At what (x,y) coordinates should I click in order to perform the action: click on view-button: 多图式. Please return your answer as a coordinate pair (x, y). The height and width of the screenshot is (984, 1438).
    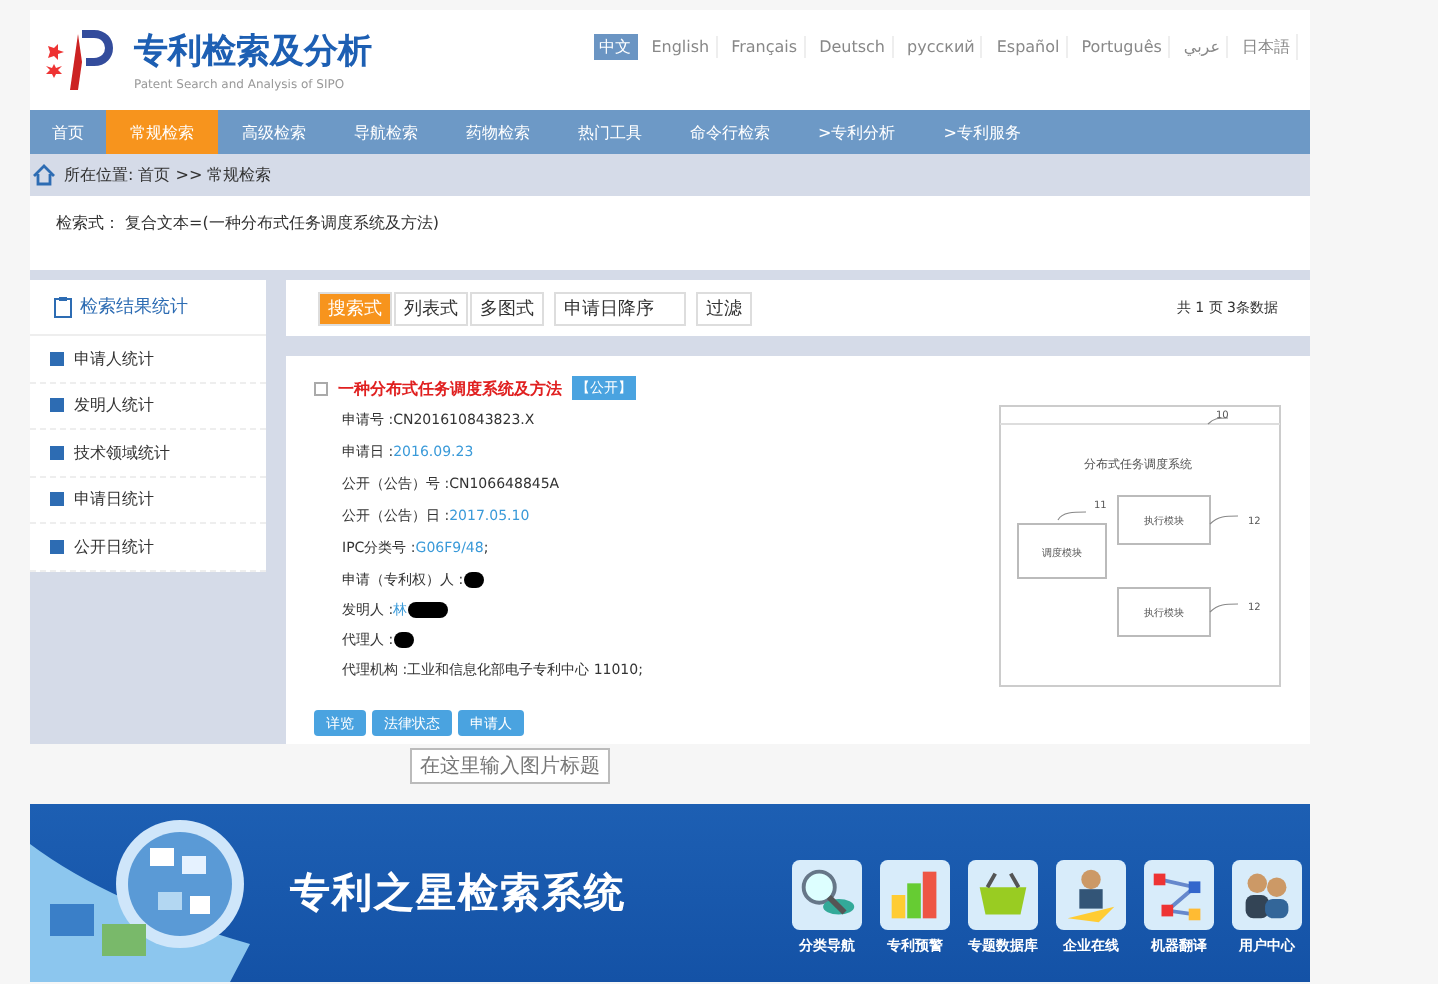
    Looking at the image, I should click on (507, 308).